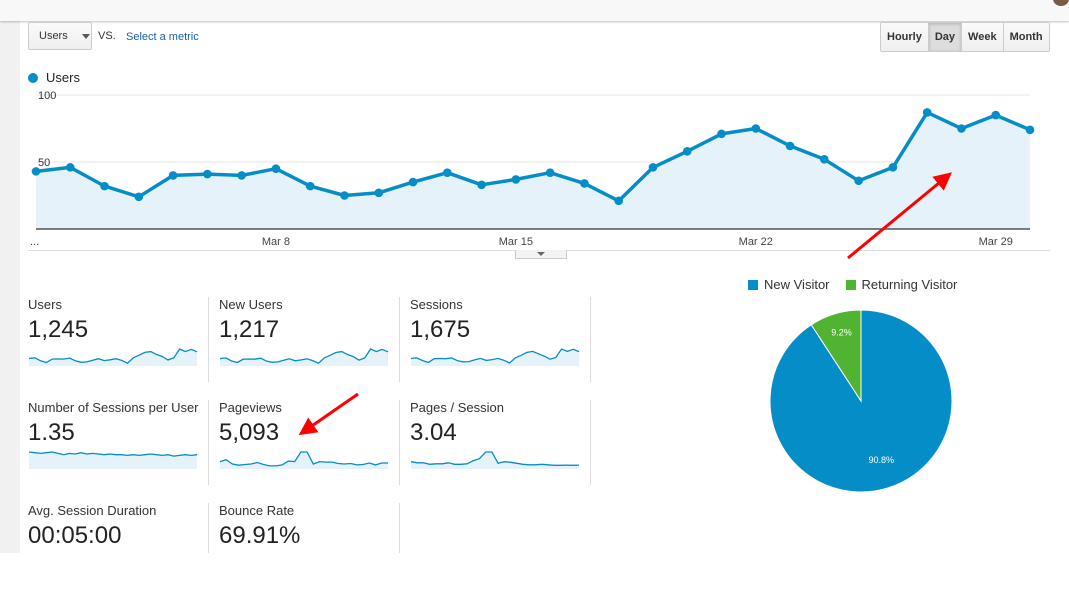 The image size is (1069, 603). What do you see at coordinates (260, 535) in the screenshot?
I see `metric-value: 69.91%` at bounding box center [260, 535].